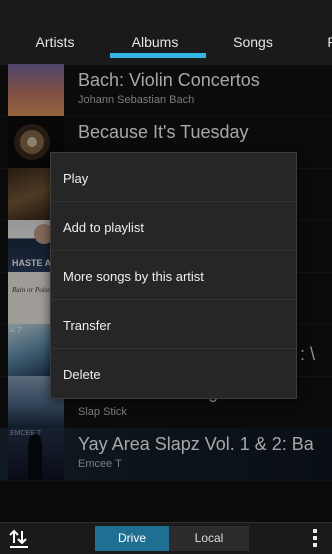 The width and height of the screenshot is (332, 554). Describe the element at coordinates (55, 42) in the screenshot. I see `tab-artists: Artists` at that location.